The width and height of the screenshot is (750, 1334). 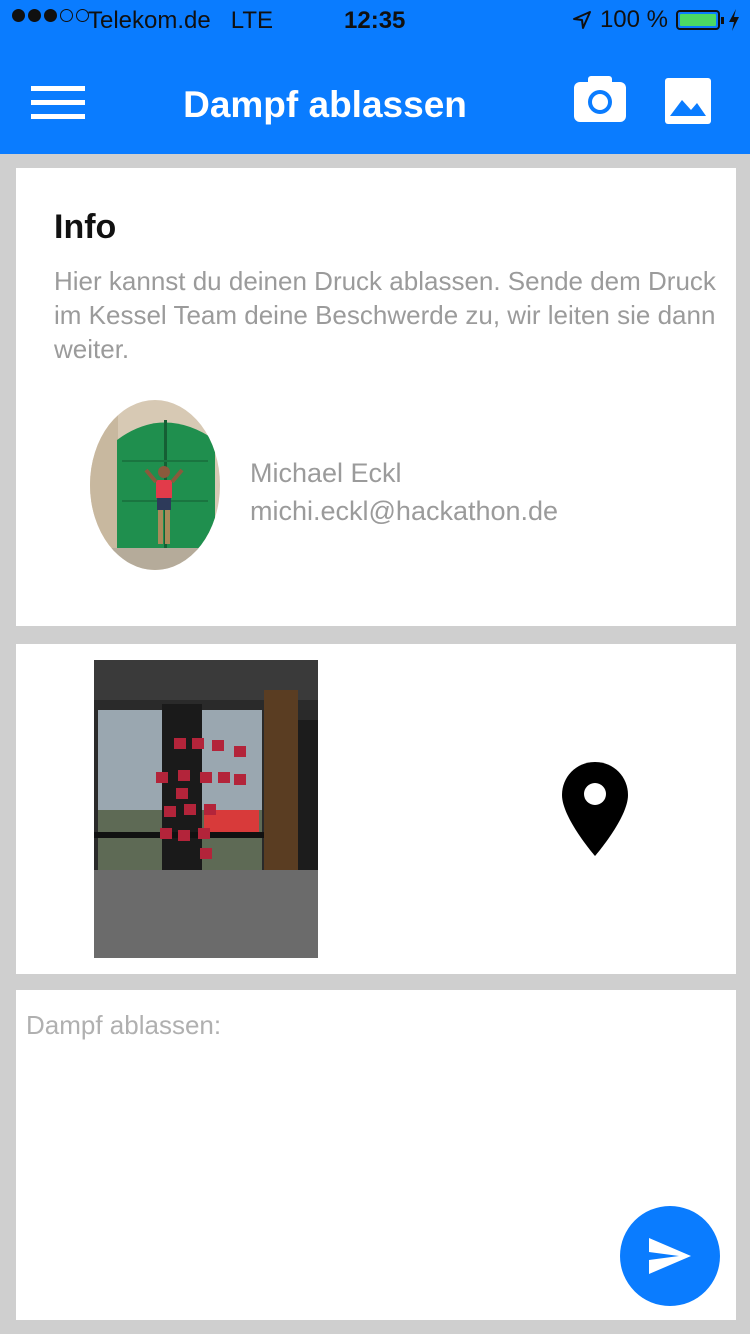 What do you see at coordinates (734, 20) in the screenshot?
I see `charging-bolt-icon` at bounding box center [734, 20].